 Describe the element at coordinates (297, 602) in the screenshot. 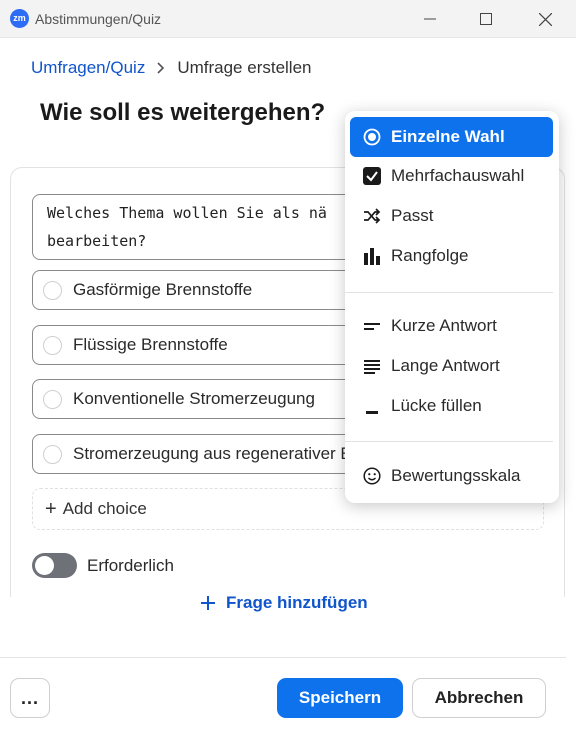

I see `add-question-label: Frage hinzufügen` at that location.